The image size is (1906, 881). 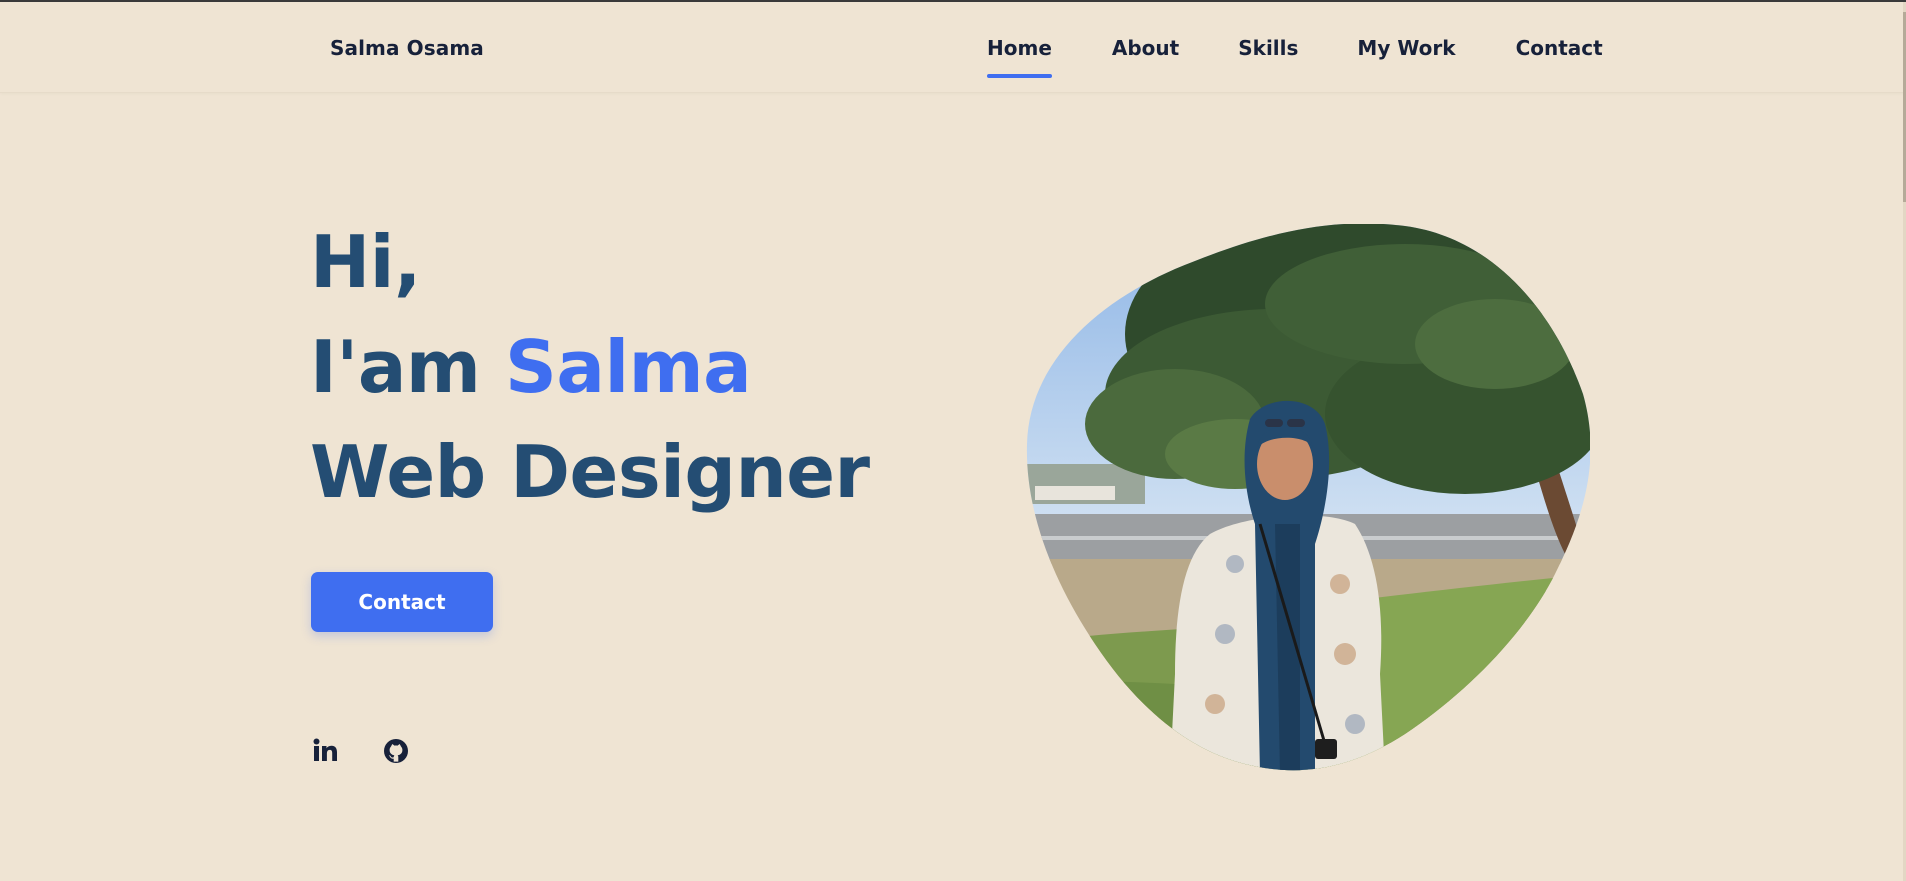 I want to click on hero-intro-prefix: I'am, so click(x=408, y=367).